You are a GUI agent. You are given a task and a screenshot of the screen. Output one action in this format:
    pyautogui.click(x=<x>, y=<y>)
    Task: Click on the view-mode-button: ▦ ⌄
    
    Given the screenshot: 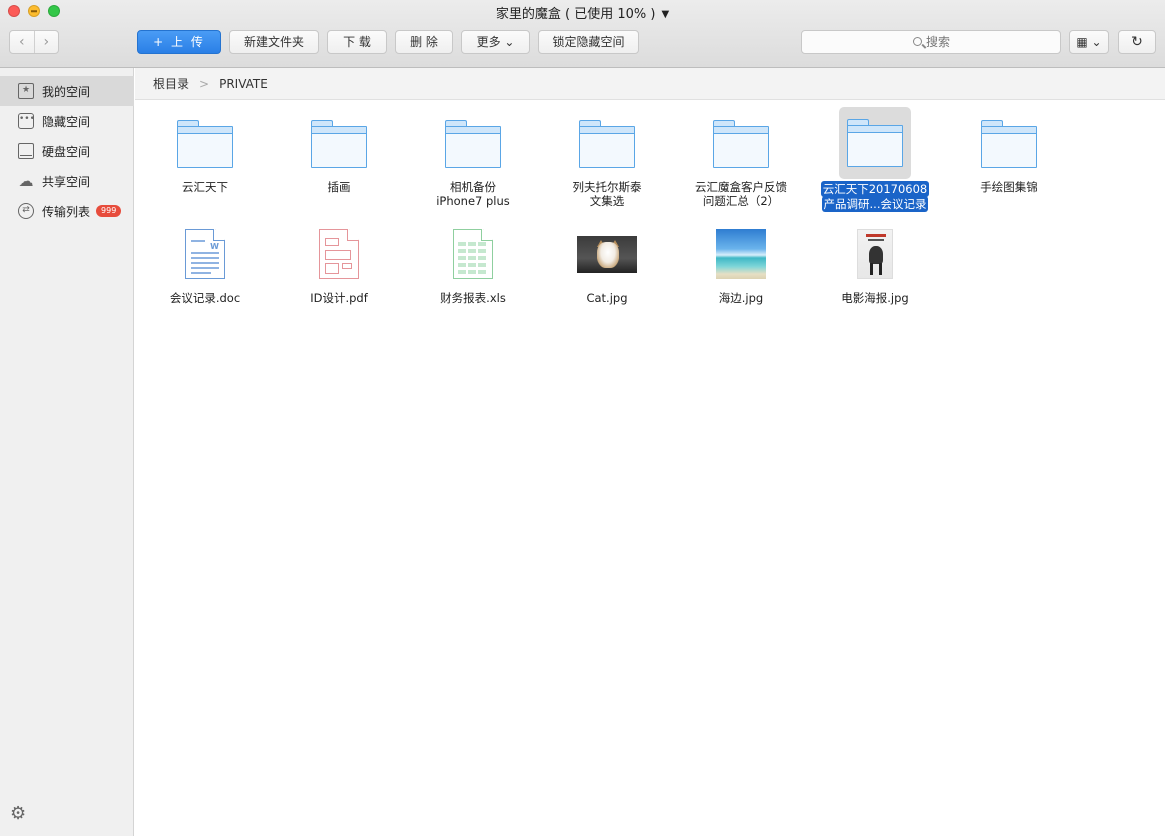 What is the action you would take?
    pyautogui.click(x=1089, y=42)
    